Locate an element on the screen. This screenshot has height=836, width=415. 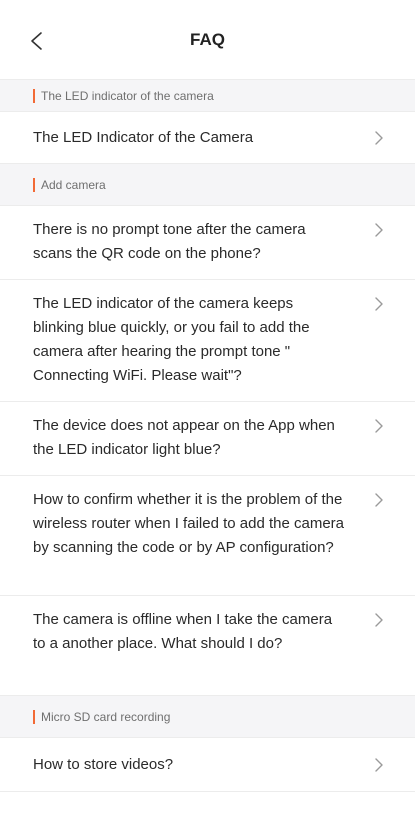
faq-item-store-videos: How to store videos? is located at coordinates (207, 765).